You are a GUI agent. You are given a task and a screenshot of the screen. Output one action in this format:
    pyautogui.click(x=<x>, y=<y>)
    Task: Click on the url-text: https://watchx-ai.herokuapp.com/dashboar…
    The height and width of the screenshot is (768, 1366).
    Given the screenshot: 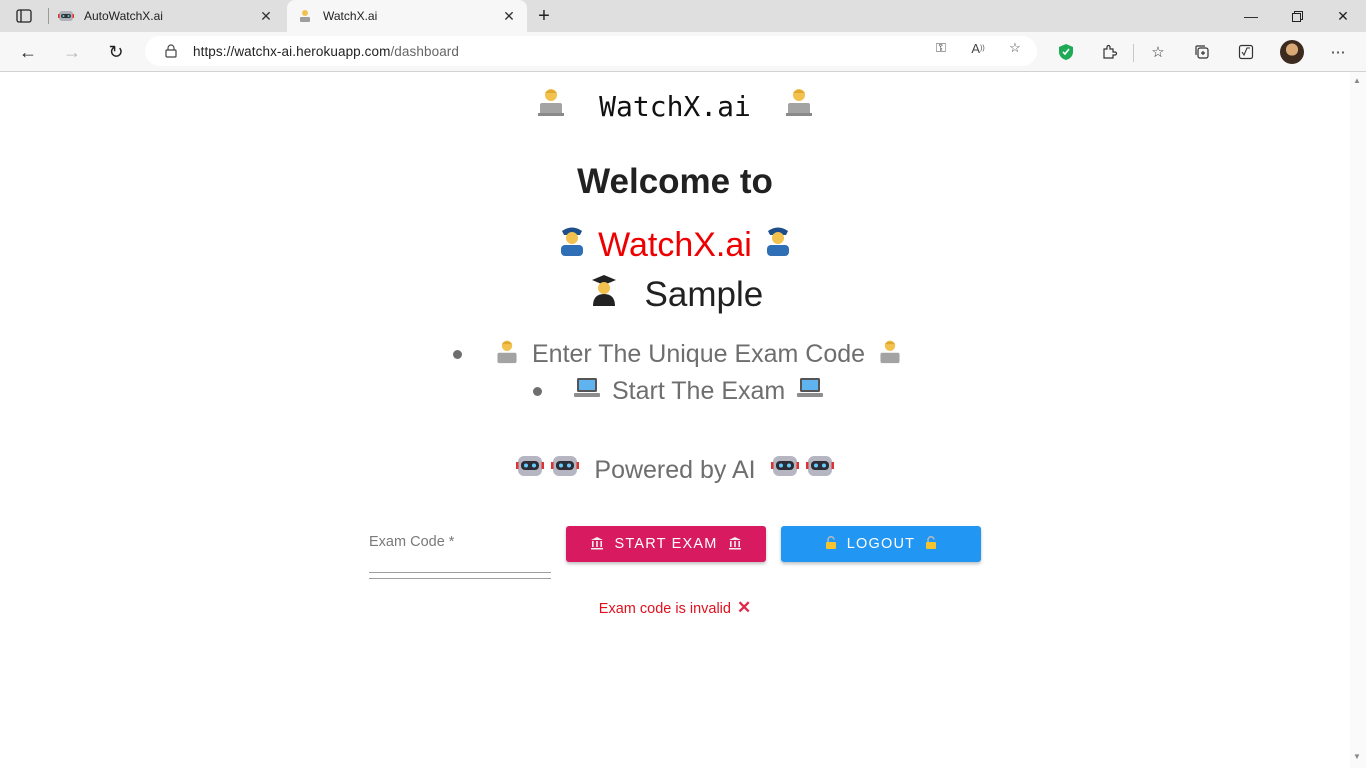 What is the action you would take?
    pyautogui.click(x=326, y=51)
    